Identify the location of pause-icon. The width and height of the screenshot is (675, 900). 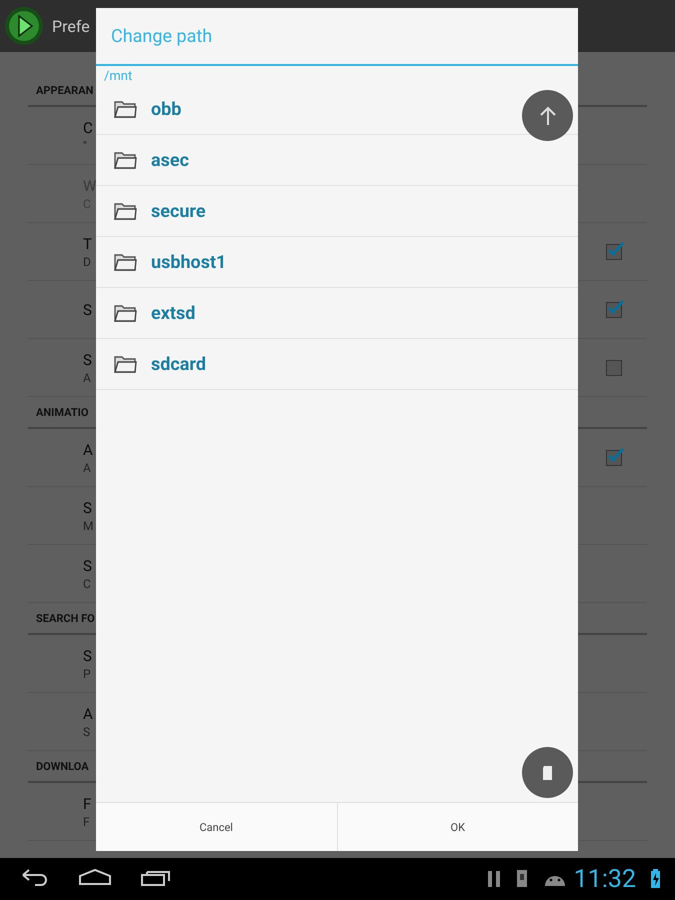
(494, 879).